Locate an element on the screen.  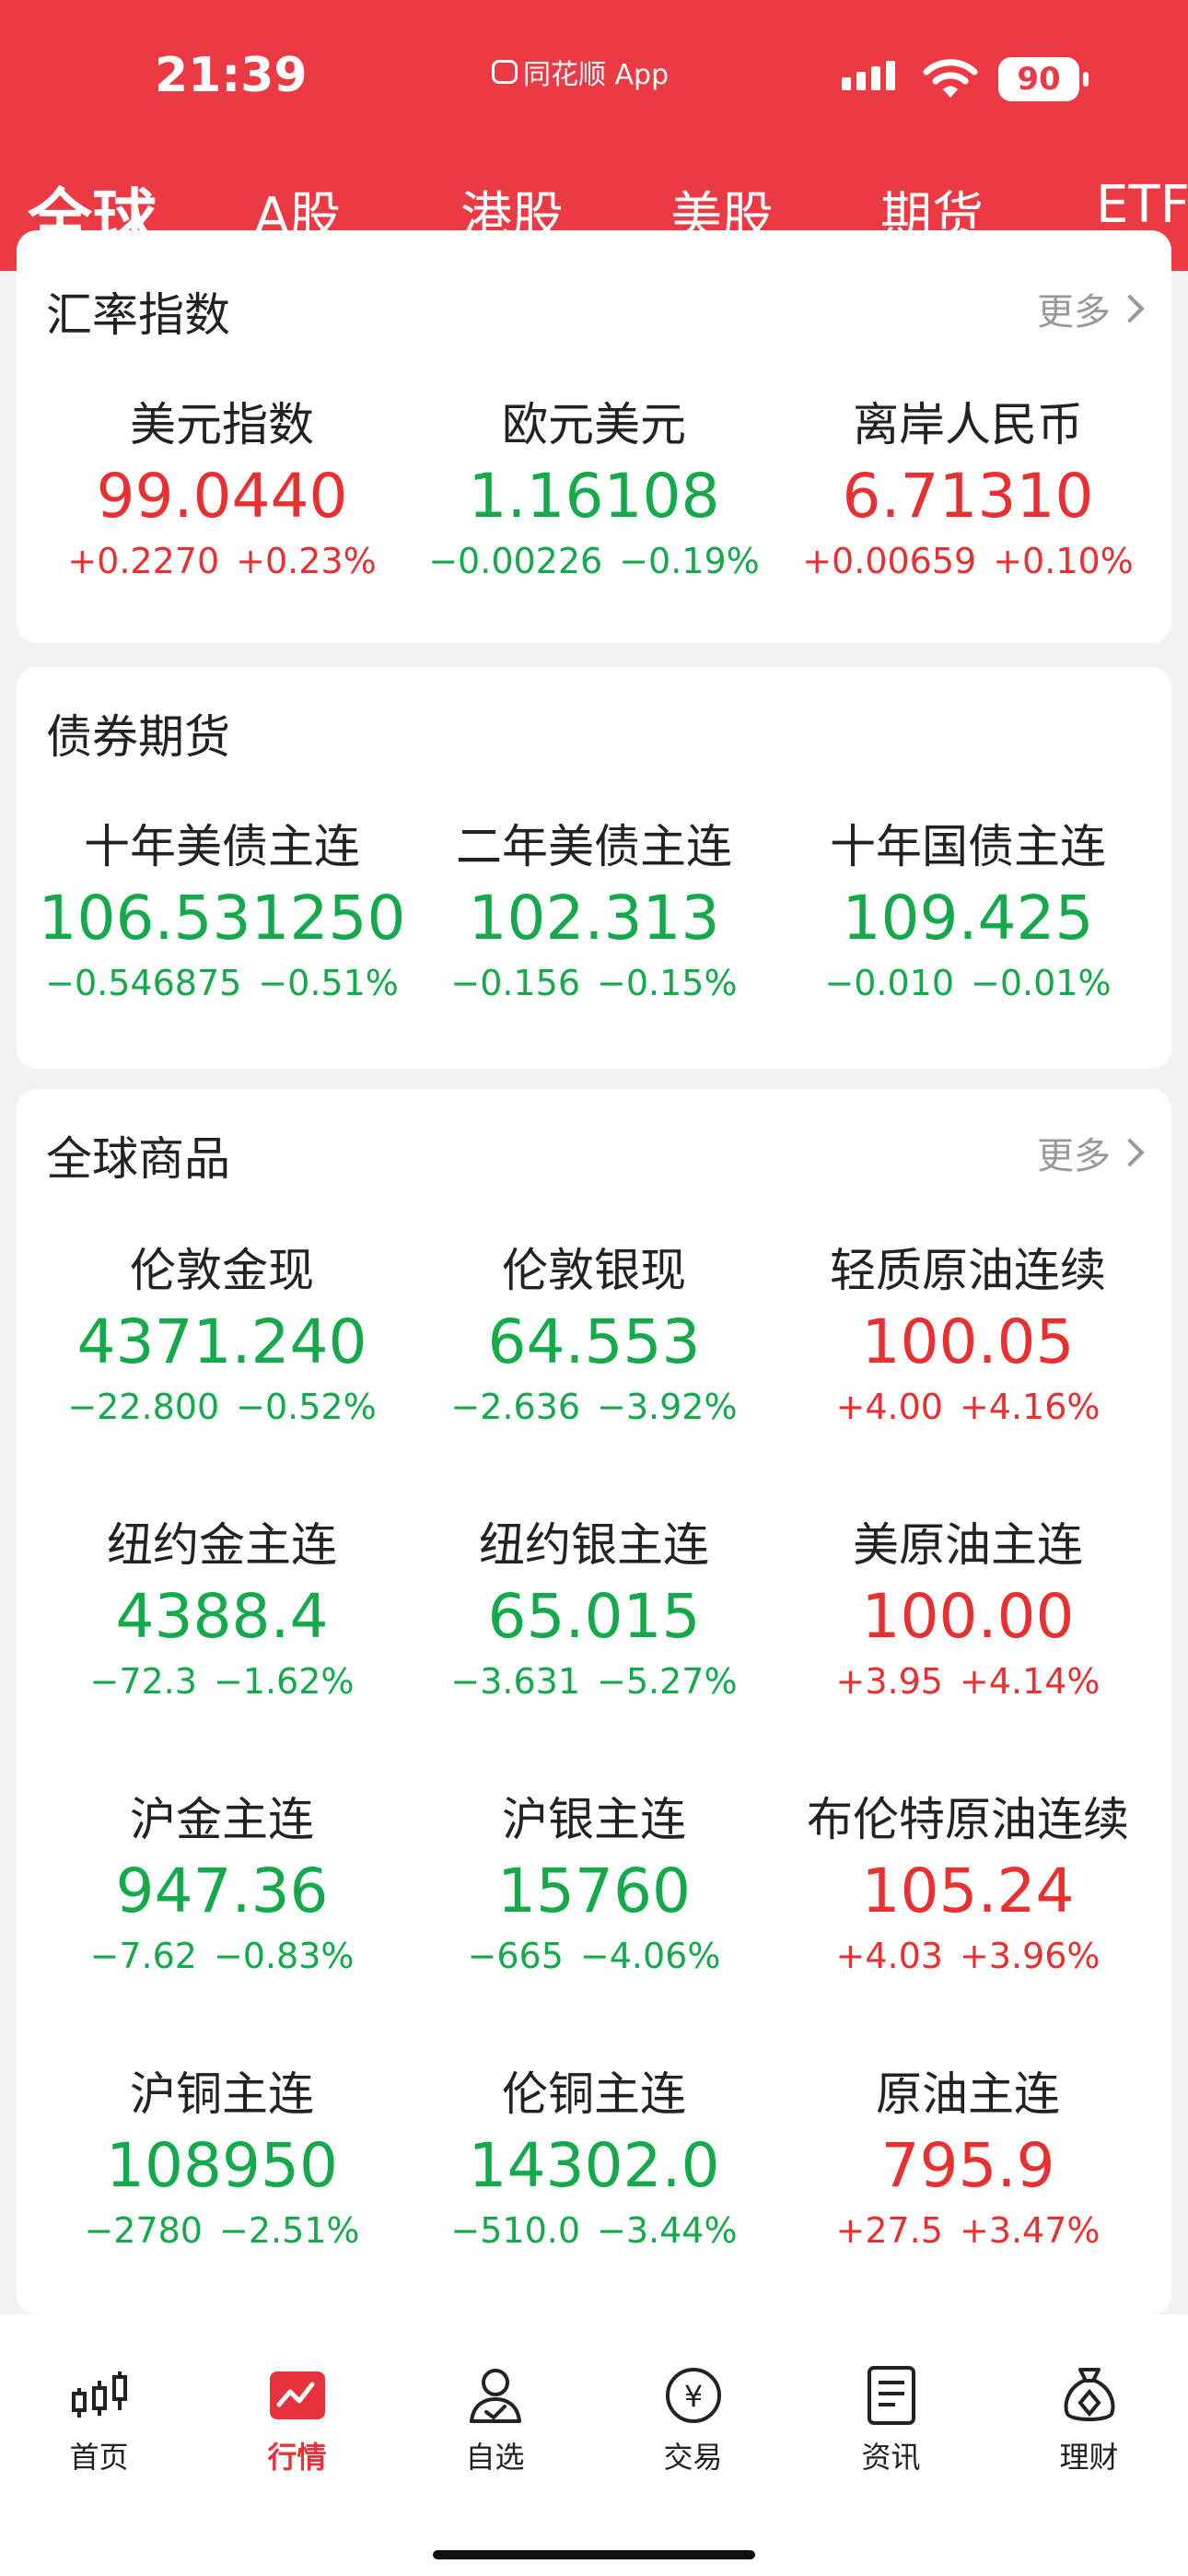
quote-item: 十年美债主连 106.531250 −0.546875 −0.51% is located at coordinates (222, 911).